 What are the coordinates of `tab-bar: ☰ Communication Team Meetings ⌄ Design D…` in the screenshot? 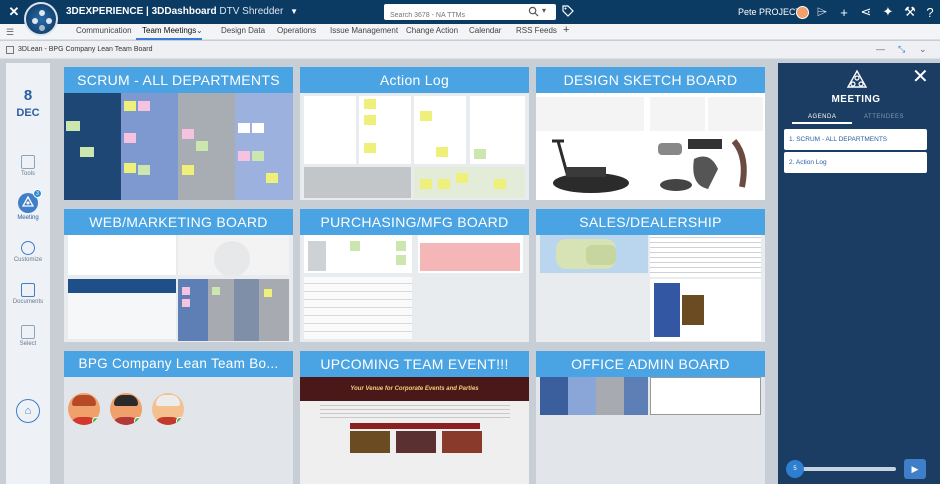 It's located at (470, 32).